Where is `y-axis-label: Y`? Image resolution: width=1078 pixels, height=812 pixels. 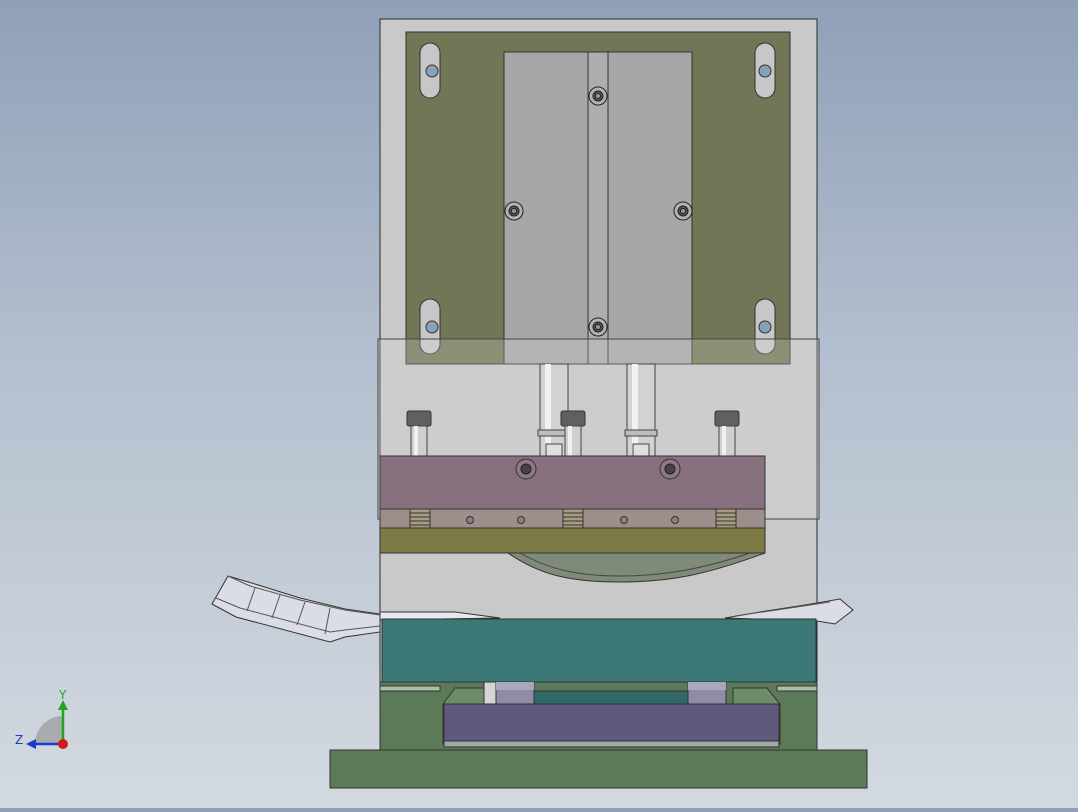
y-axis-label: Y is located at coordinates (62, 695).